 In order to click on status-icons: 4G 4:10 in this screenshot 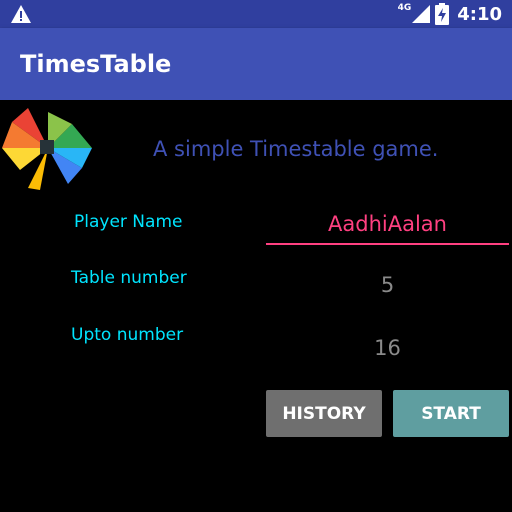, I will do `click(450, 14)`.